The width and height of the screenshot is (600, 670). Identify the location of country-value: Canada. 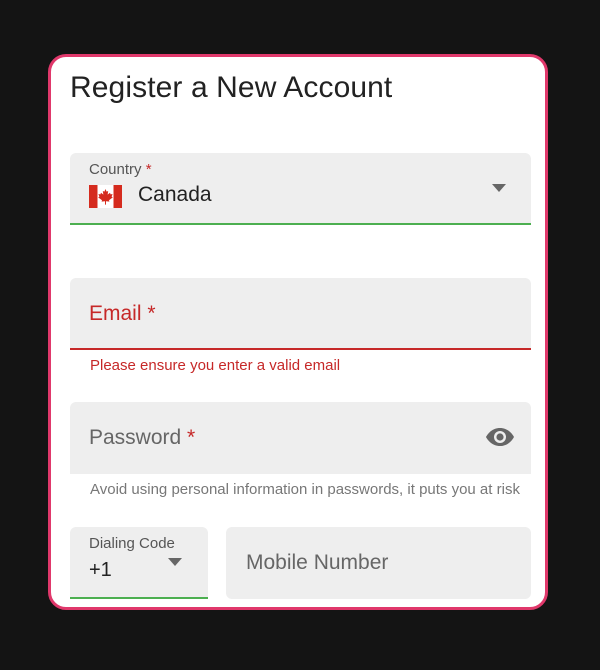
(175, 194).